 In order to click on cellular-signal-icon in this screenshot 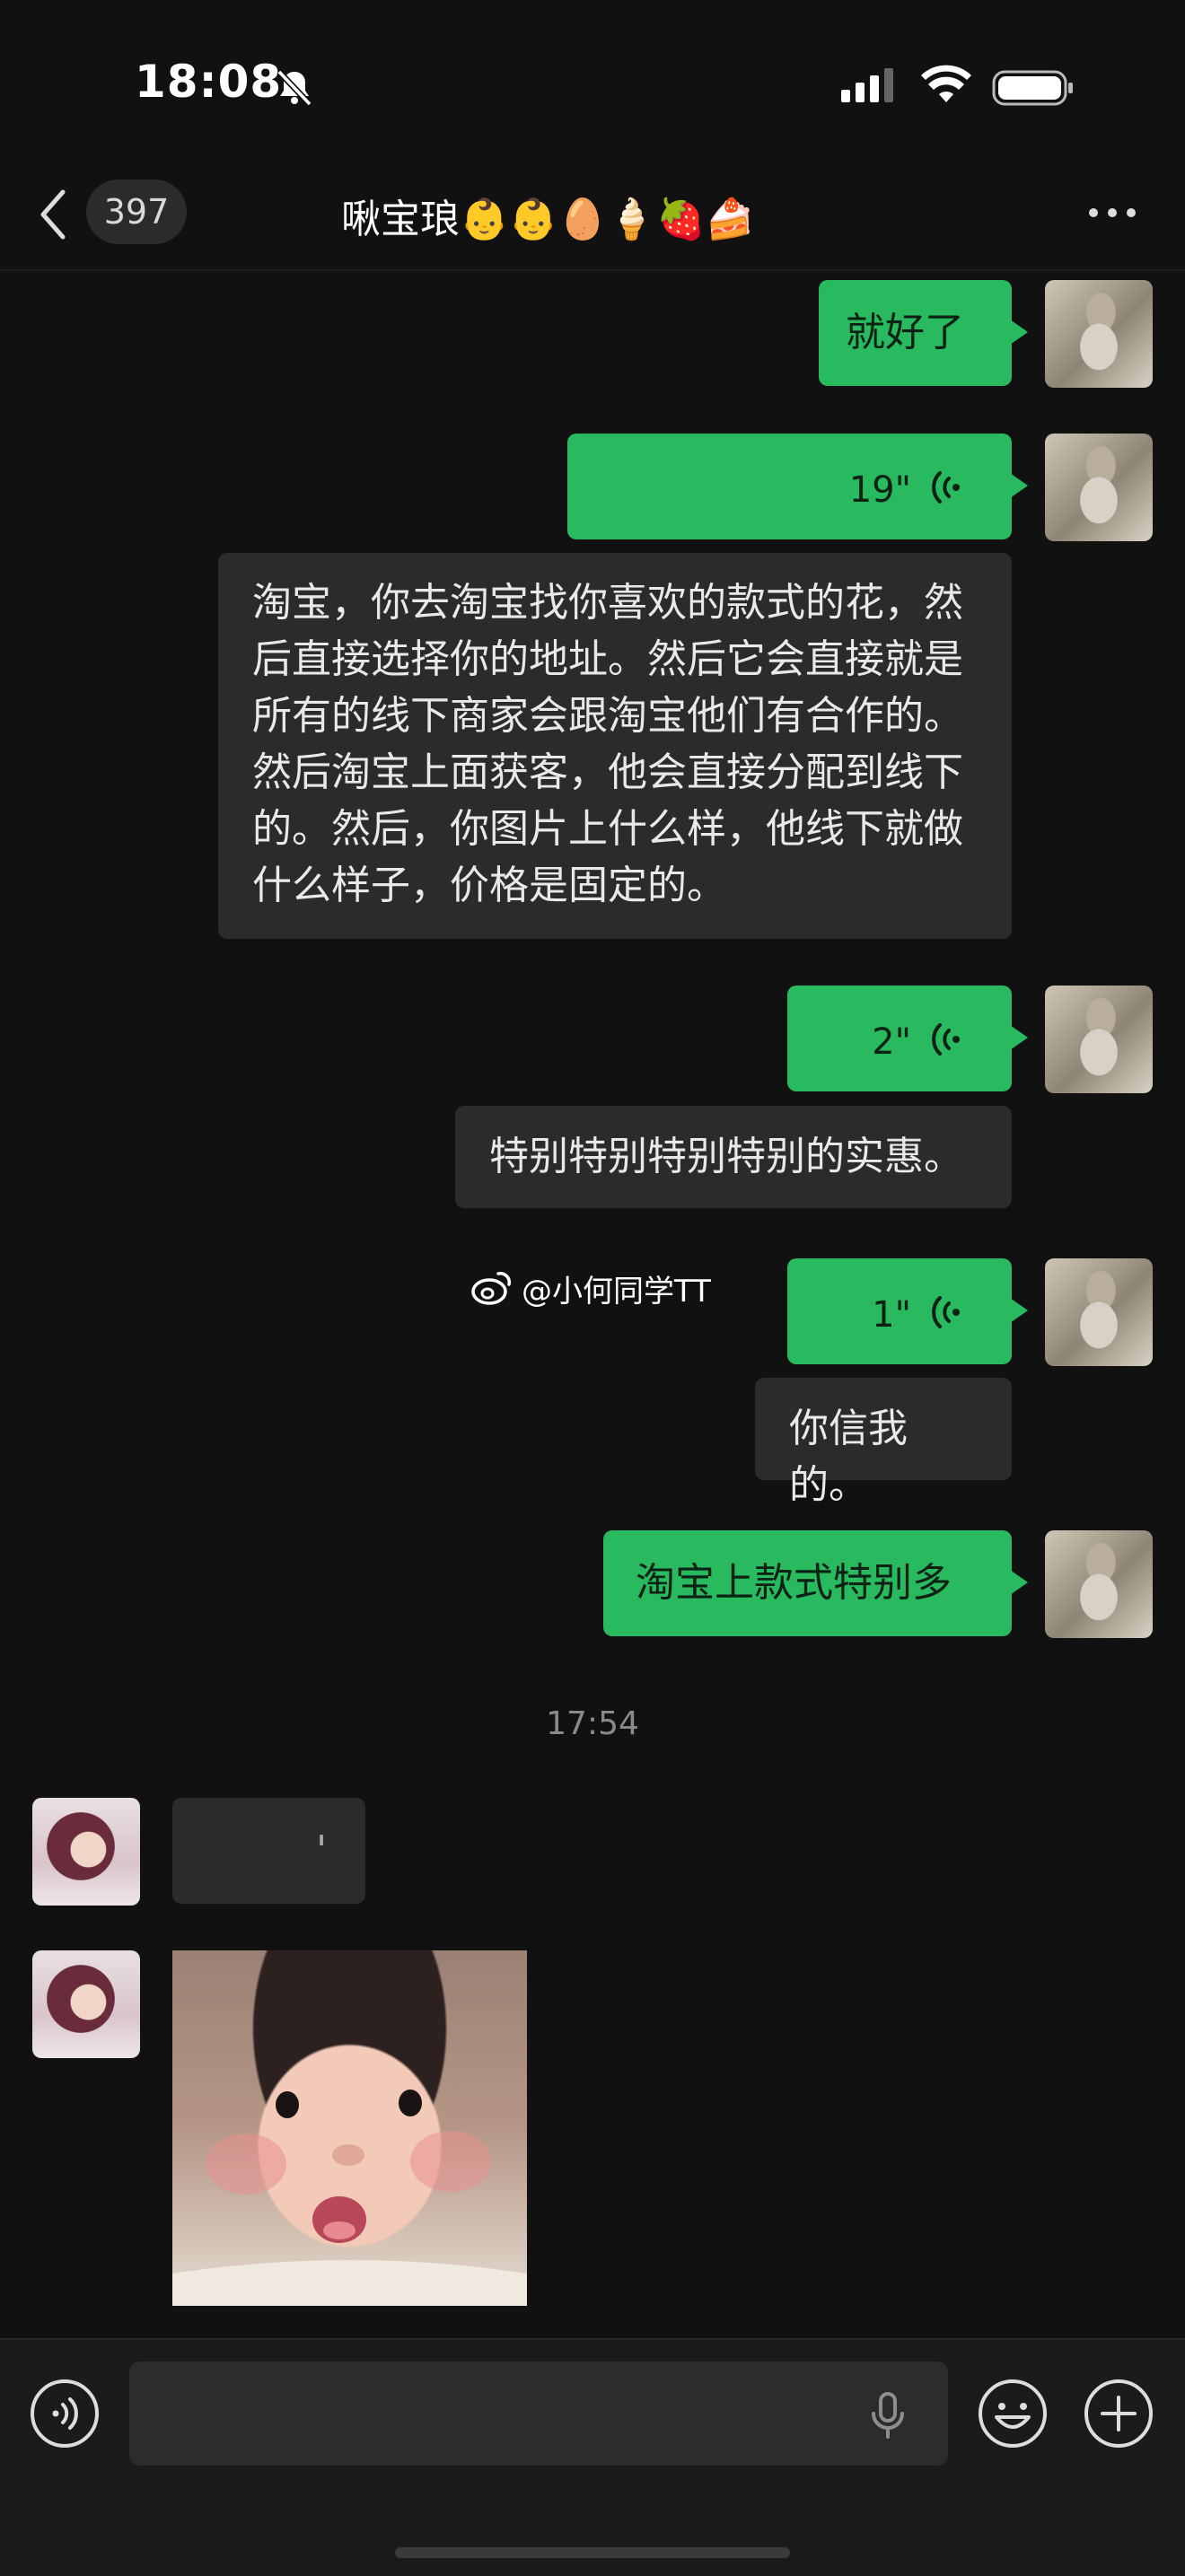, I will do `click(867, 85)`.